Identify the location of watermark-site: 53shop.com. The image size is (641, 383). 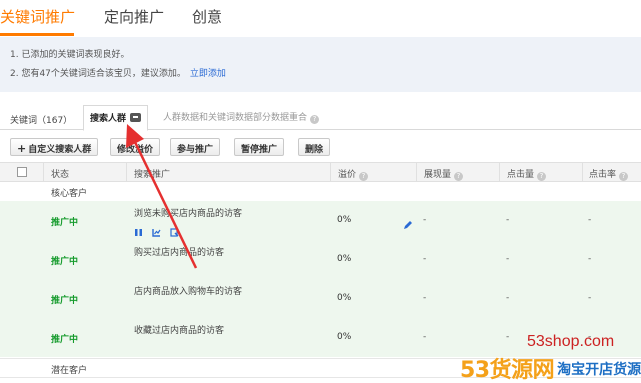
(571, 341).